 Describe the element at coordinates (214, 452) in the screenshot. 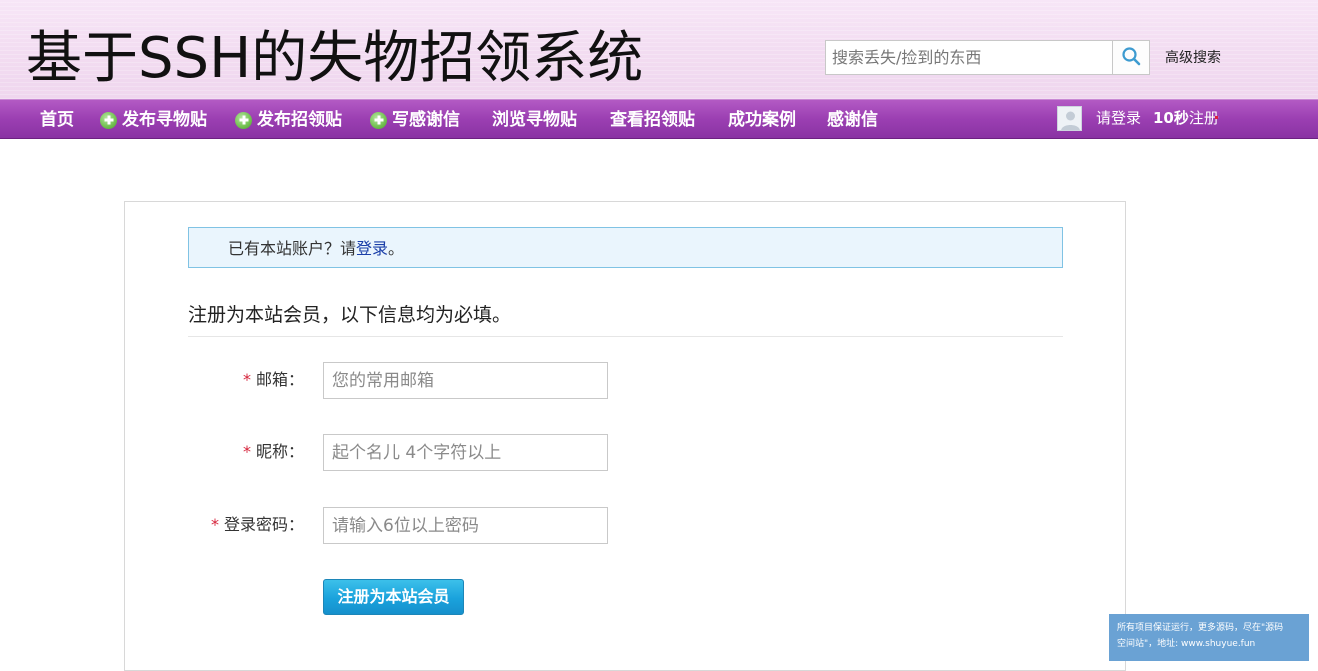

I see `nickname-label: * 昵称：` at that location.